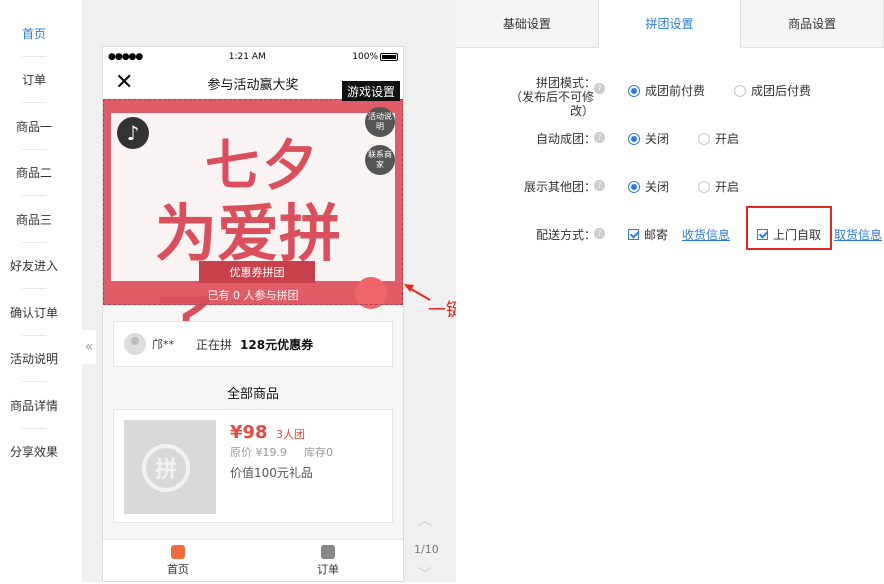 The height and width of the screenshot is (584, 884). What do you see at coordinates (648, 234) in the screenshot?
I see `delivery-mail-checkbox: 邮寄` at bounding box center [648, 234].